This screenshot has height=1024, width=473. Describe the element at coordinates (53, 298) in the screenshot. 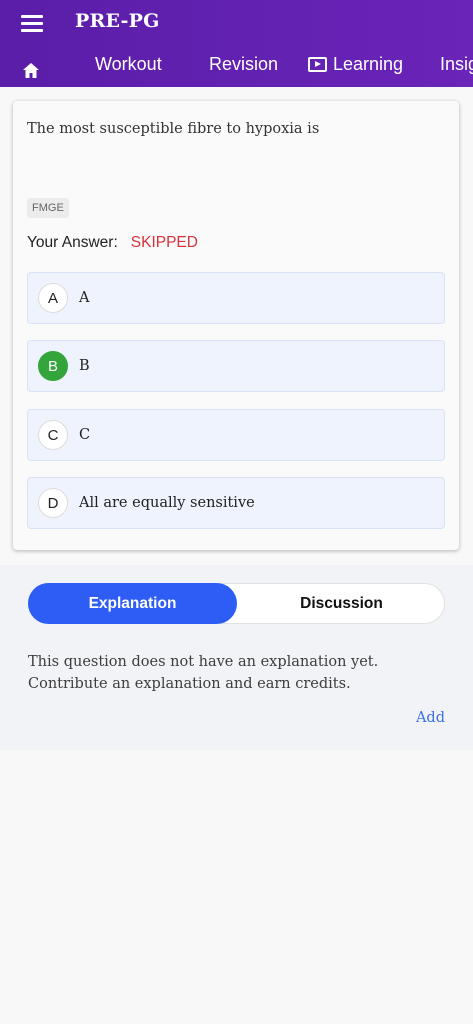

I see `option-letter-badge: A` at that location.